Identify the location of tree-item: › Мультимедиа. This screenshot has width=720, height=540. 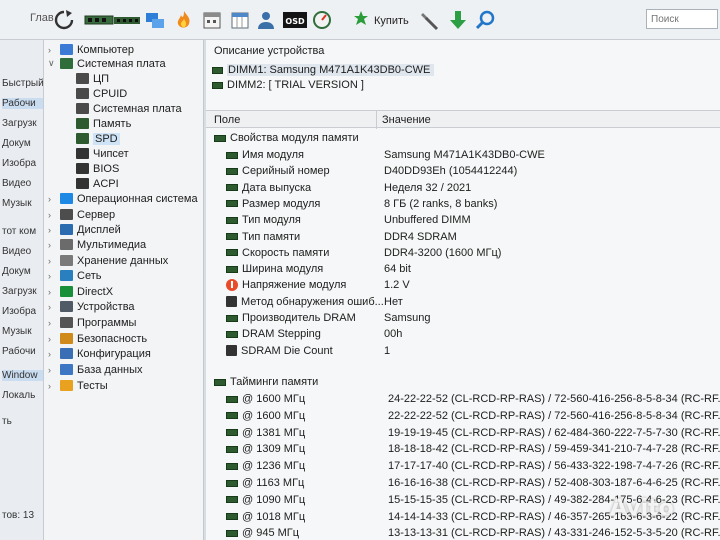
(97, 244).